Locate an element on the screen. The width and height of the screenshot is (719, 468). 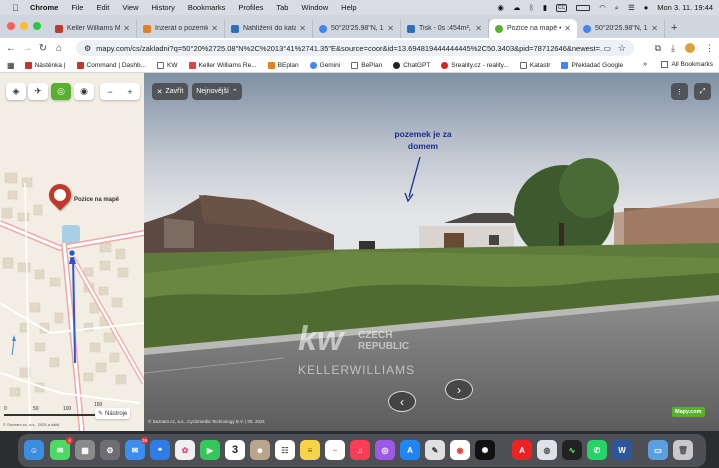
menu-help: Help is located at coordinates (348, 7).